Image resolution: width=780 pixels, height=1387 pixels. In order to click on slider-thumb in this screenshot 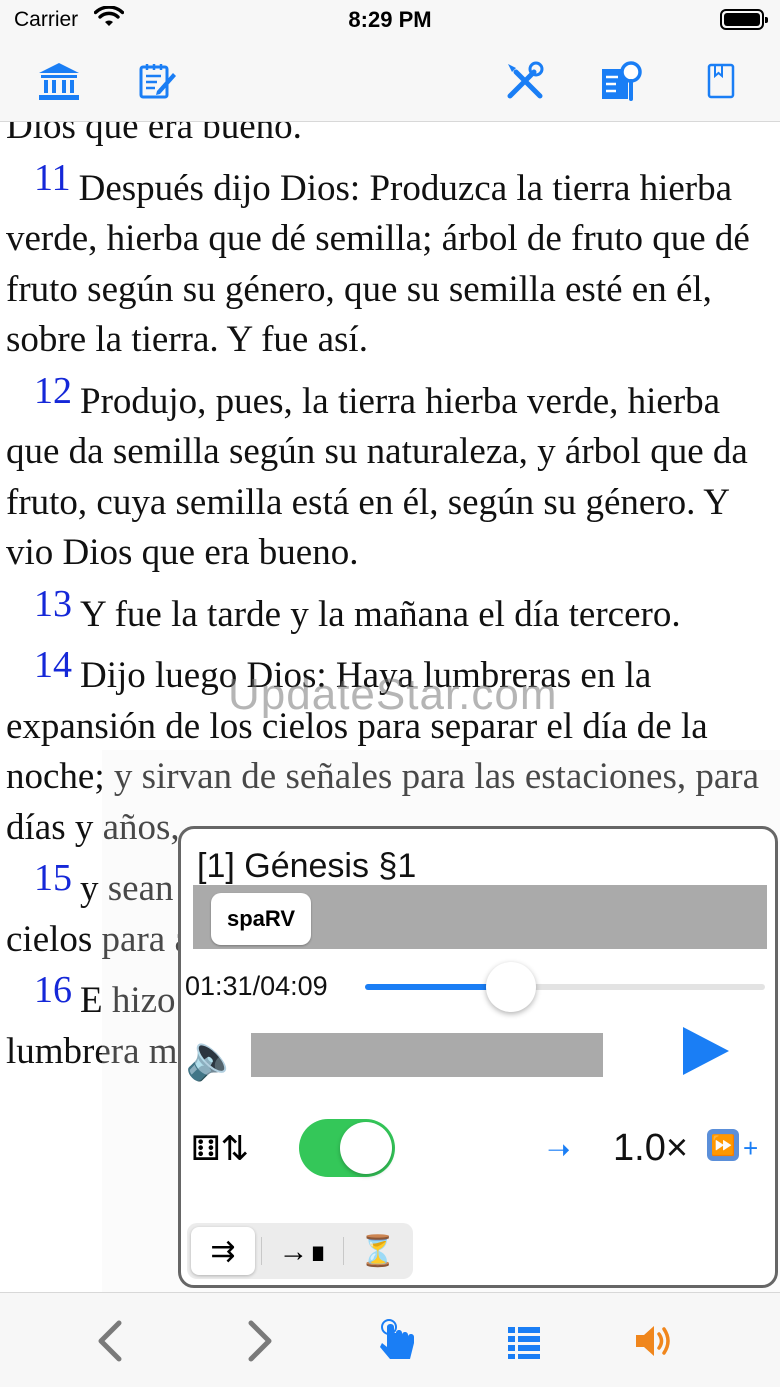, I will do `click(511, 987)`.